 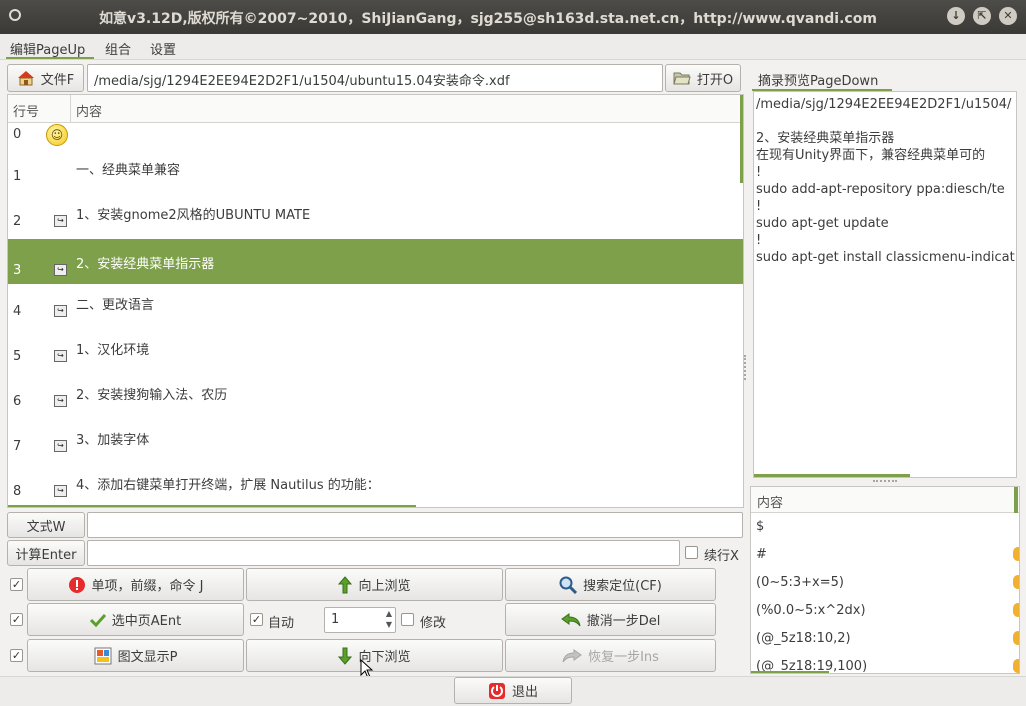 What do you see at coordinates (16, 619) in the screenshot?
I see `select-page-checkbox: ✓` at bounding box center [16, 619].